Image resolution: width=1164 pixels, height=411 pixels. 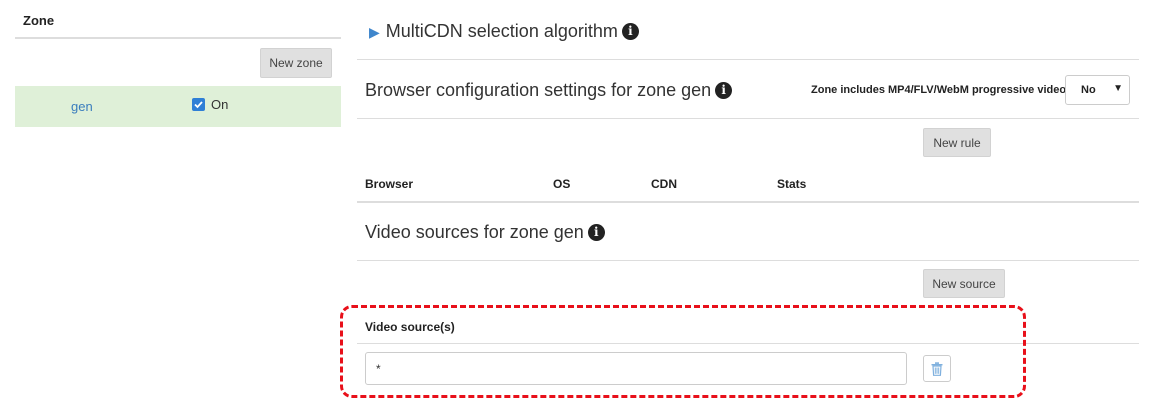 I want to click on zone-enabled-label: On, so click(x=220, y=104).